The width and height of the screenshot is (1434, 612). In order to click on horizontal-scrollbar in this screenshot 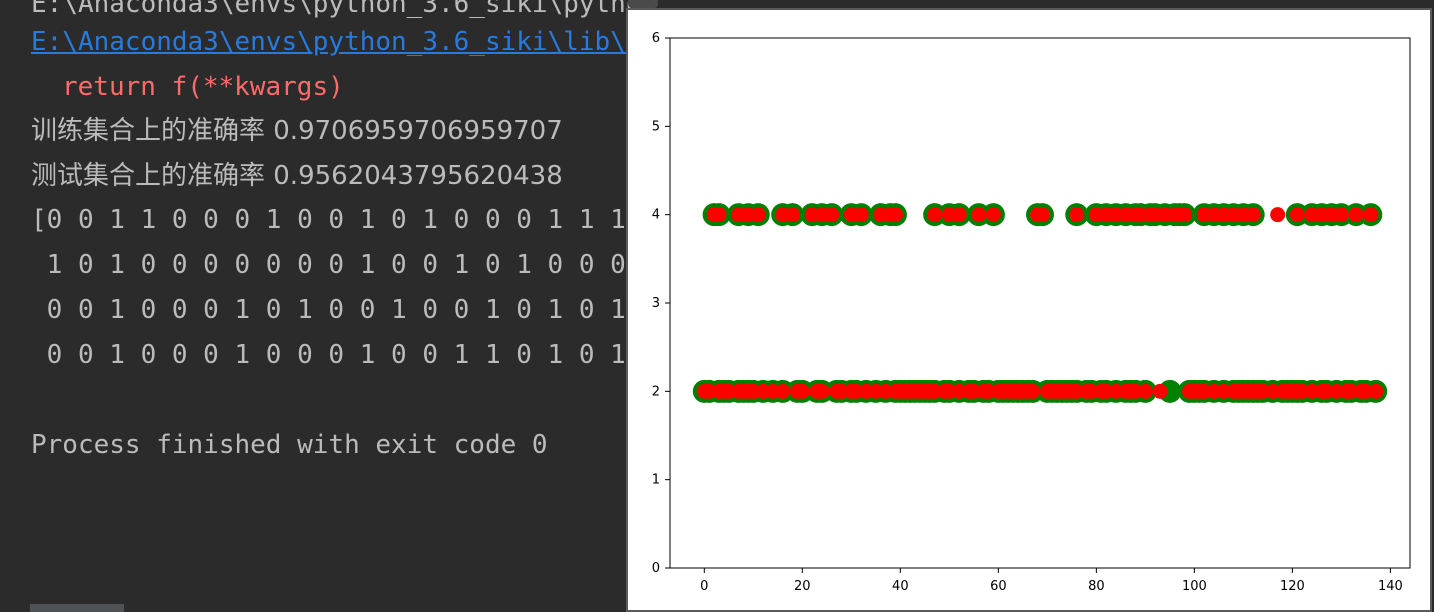, I will do `click(77, 608)`.